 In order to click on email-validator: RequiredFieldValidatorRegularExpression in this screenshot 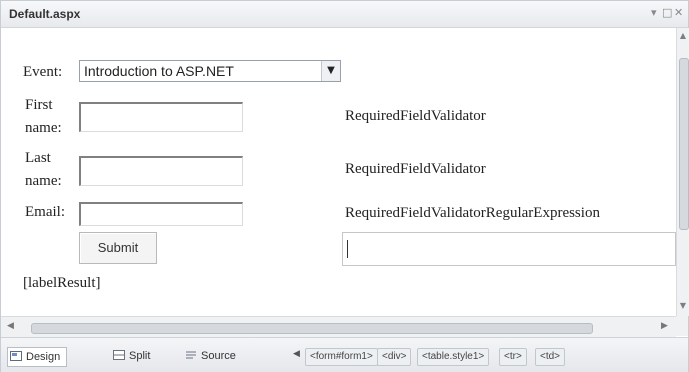, I will do `click(472, 213)`.